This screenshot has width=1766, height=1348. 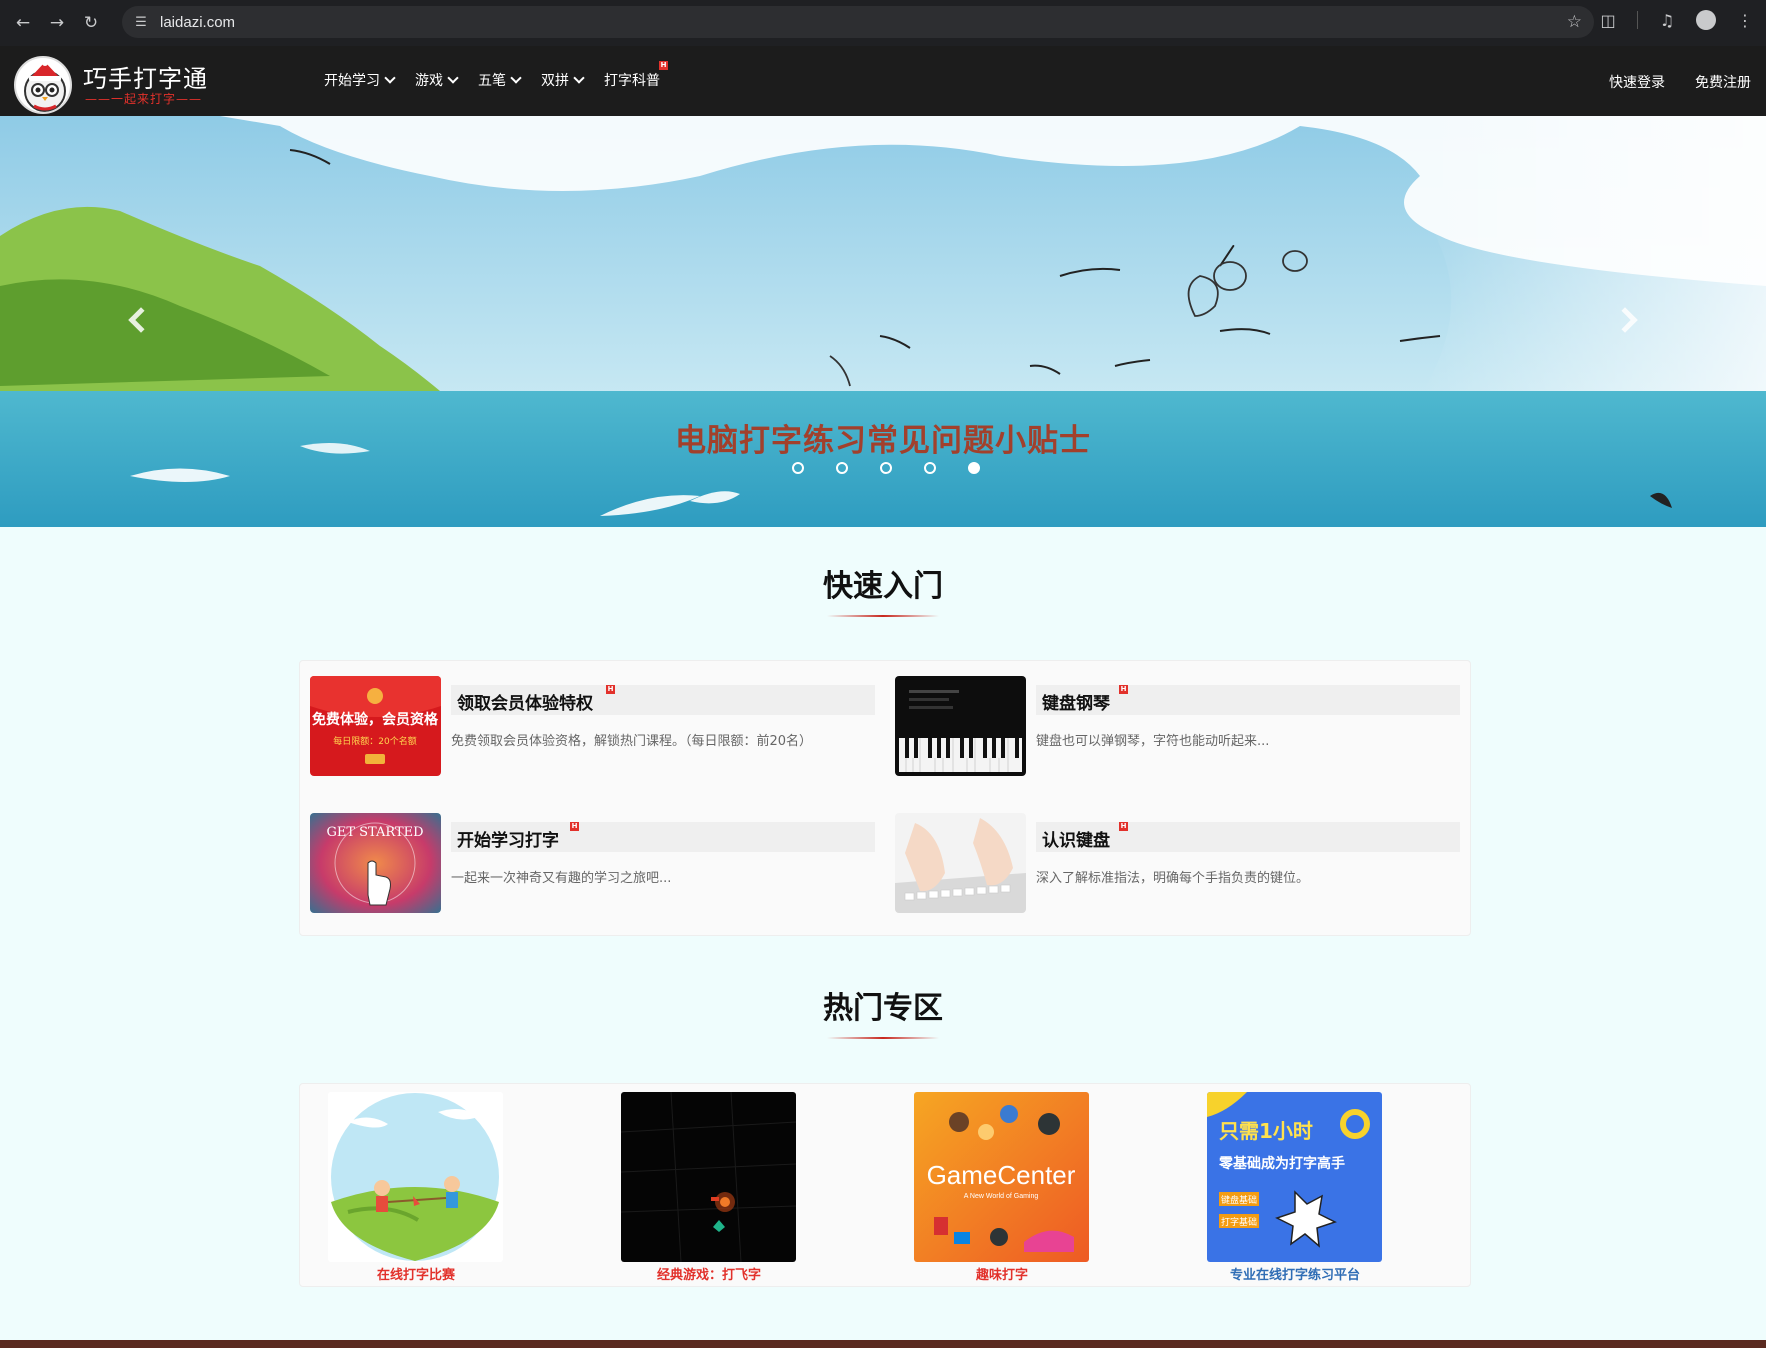 What do you see at coordinates (197, 22) in the screenshot?
I see `url-text: laidazi.com` at bounding box center [197, 22].